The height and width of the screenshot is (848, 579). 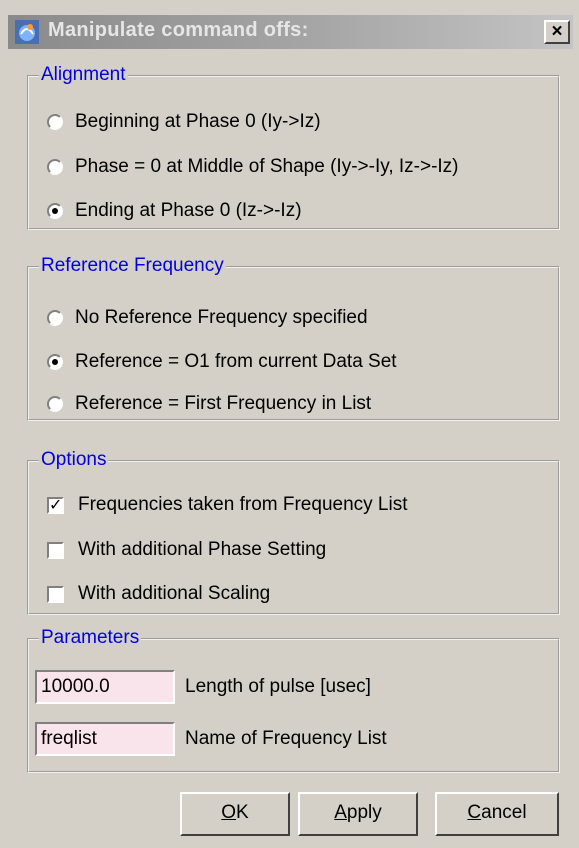 I want to click on ok-button: OK, so click(x=235, y=814).